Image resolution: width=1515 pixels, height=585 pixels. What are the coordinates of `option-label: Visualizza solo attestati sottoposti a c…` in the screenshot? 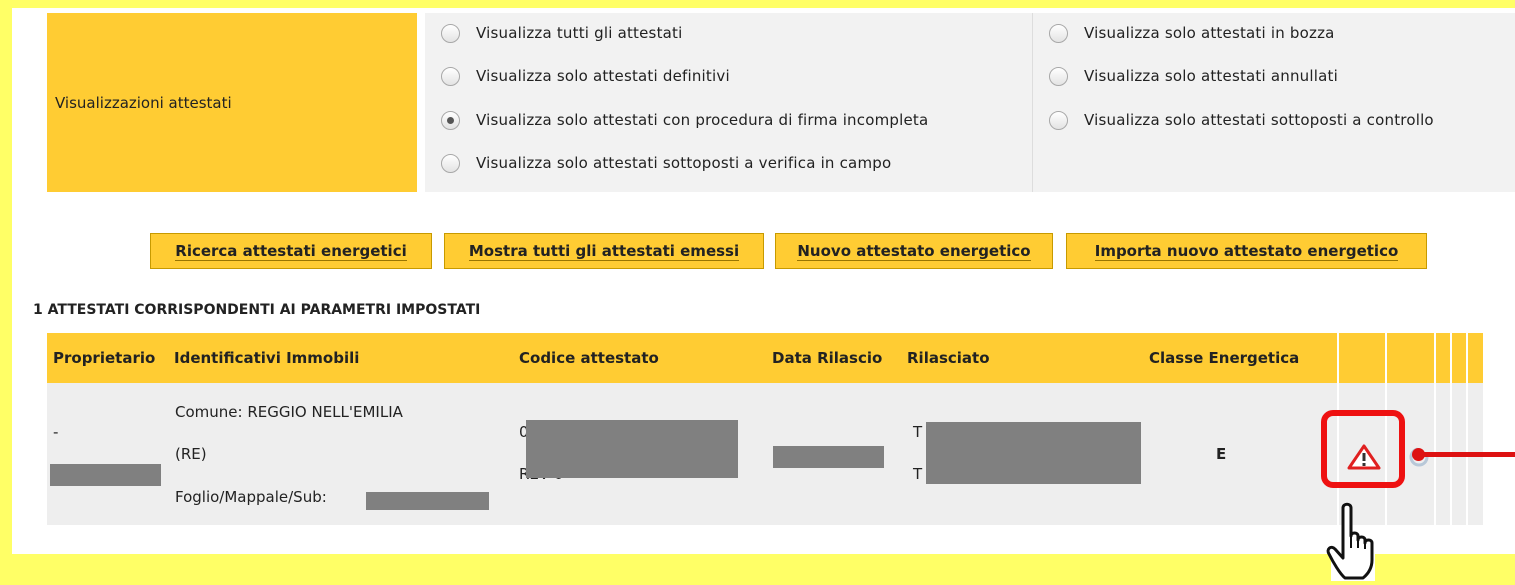 It's located at (1259, 120).